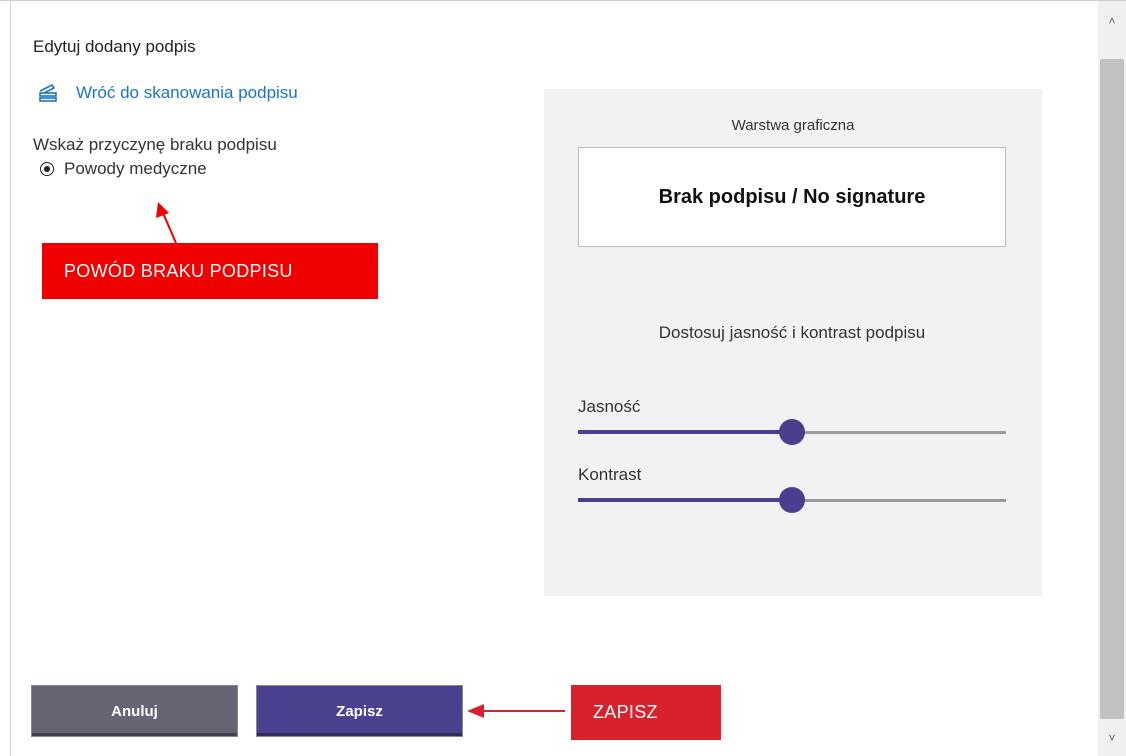 This screenshot has height=756, width=1126. I want to click on save-button: Zapisz, so click(359, 711).